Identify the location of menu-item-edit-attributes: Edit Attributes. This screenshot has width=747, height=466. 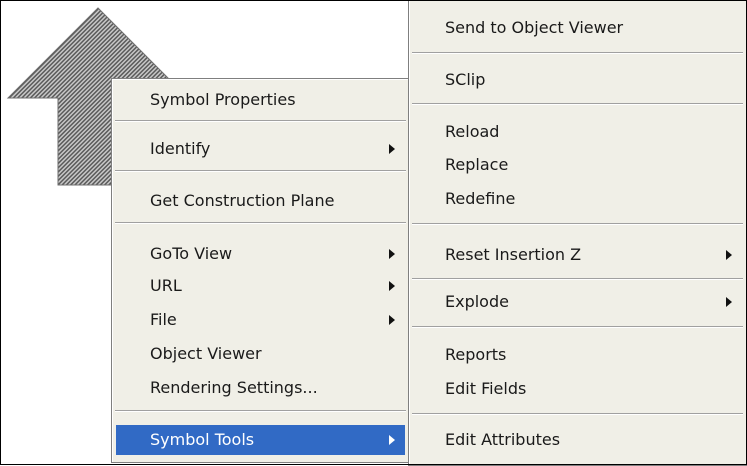
(577, 440).